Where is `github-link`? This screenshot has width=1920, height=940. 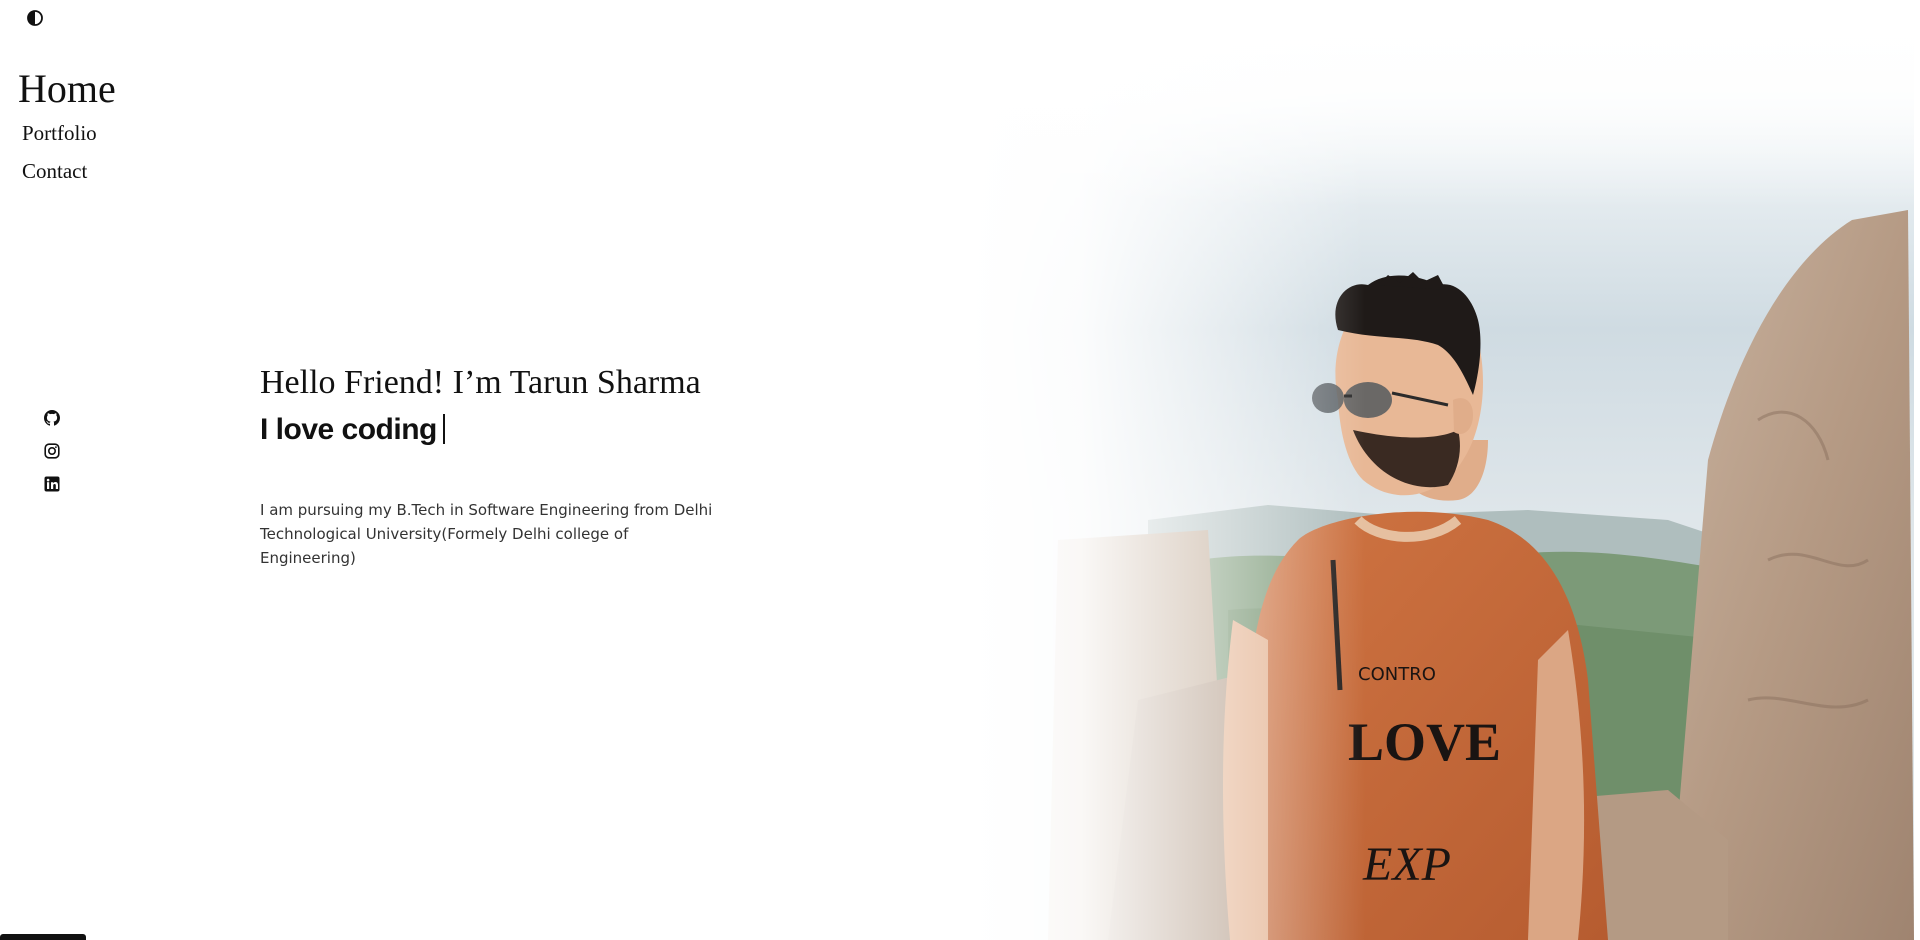 github-link is located at coordinates (52, 418).